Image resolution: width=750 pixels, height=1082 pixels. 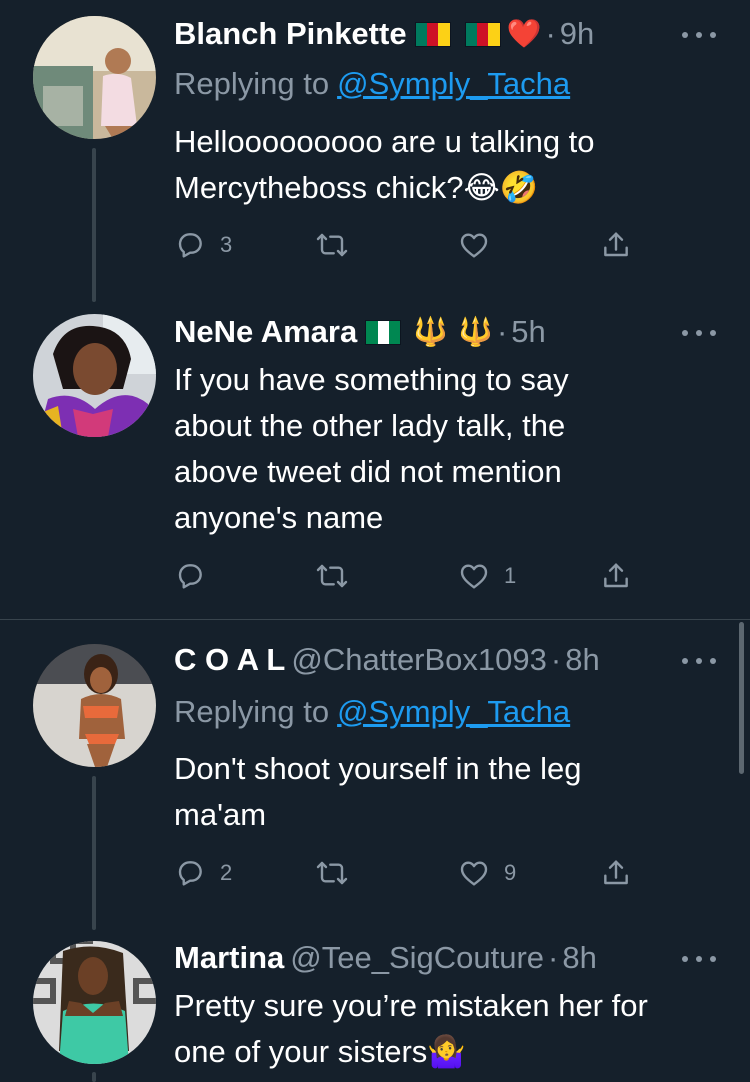 What do you see at coordinates (409, 873) in the screenshot?
I see `tweet-actions: 2 9` at bounding box center [409, 873].